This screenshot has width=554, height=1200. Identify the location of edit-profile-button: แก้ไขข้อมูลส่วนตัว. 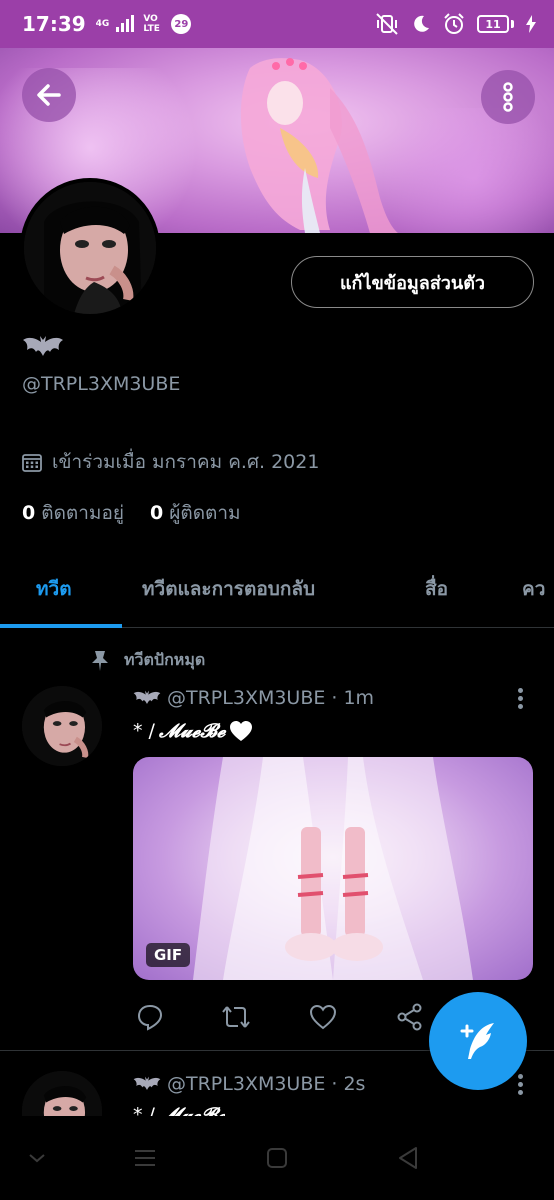
(412, 282).